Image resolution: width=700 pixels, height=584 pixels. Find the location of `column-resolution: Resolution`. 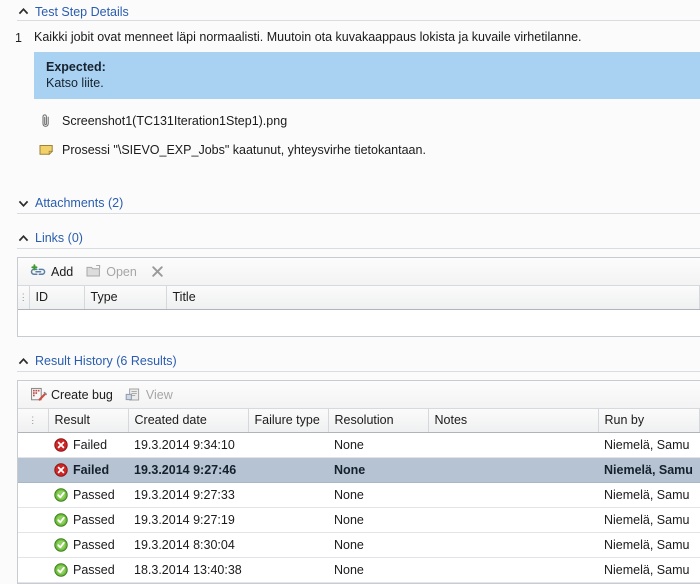

column-resolution: Resolution is located at coordinates (378, 421).